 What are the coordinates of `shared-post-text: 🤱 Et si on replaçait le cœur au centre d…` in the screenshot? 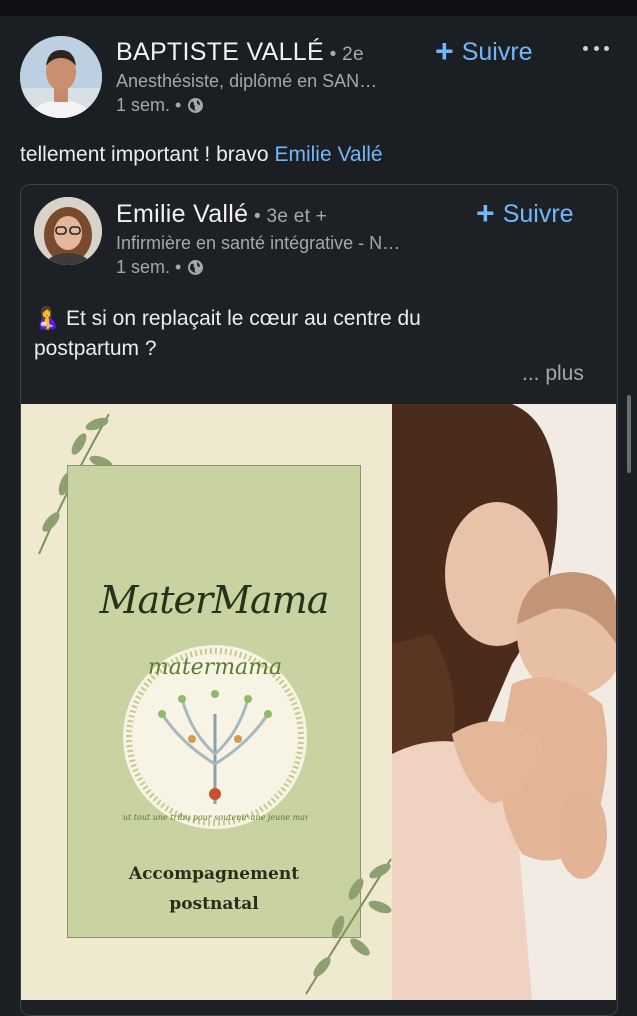 It's located at (269, 334).